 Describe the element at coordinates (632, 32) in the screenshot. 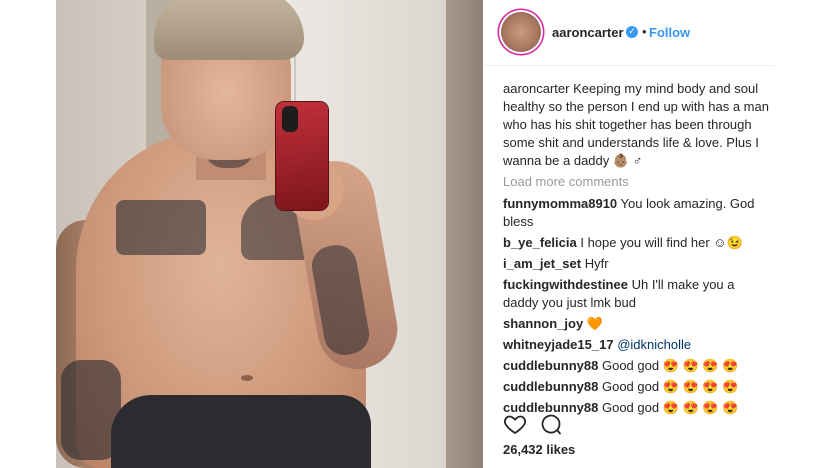

I see `verified-badge-icon: ✓` at that location.